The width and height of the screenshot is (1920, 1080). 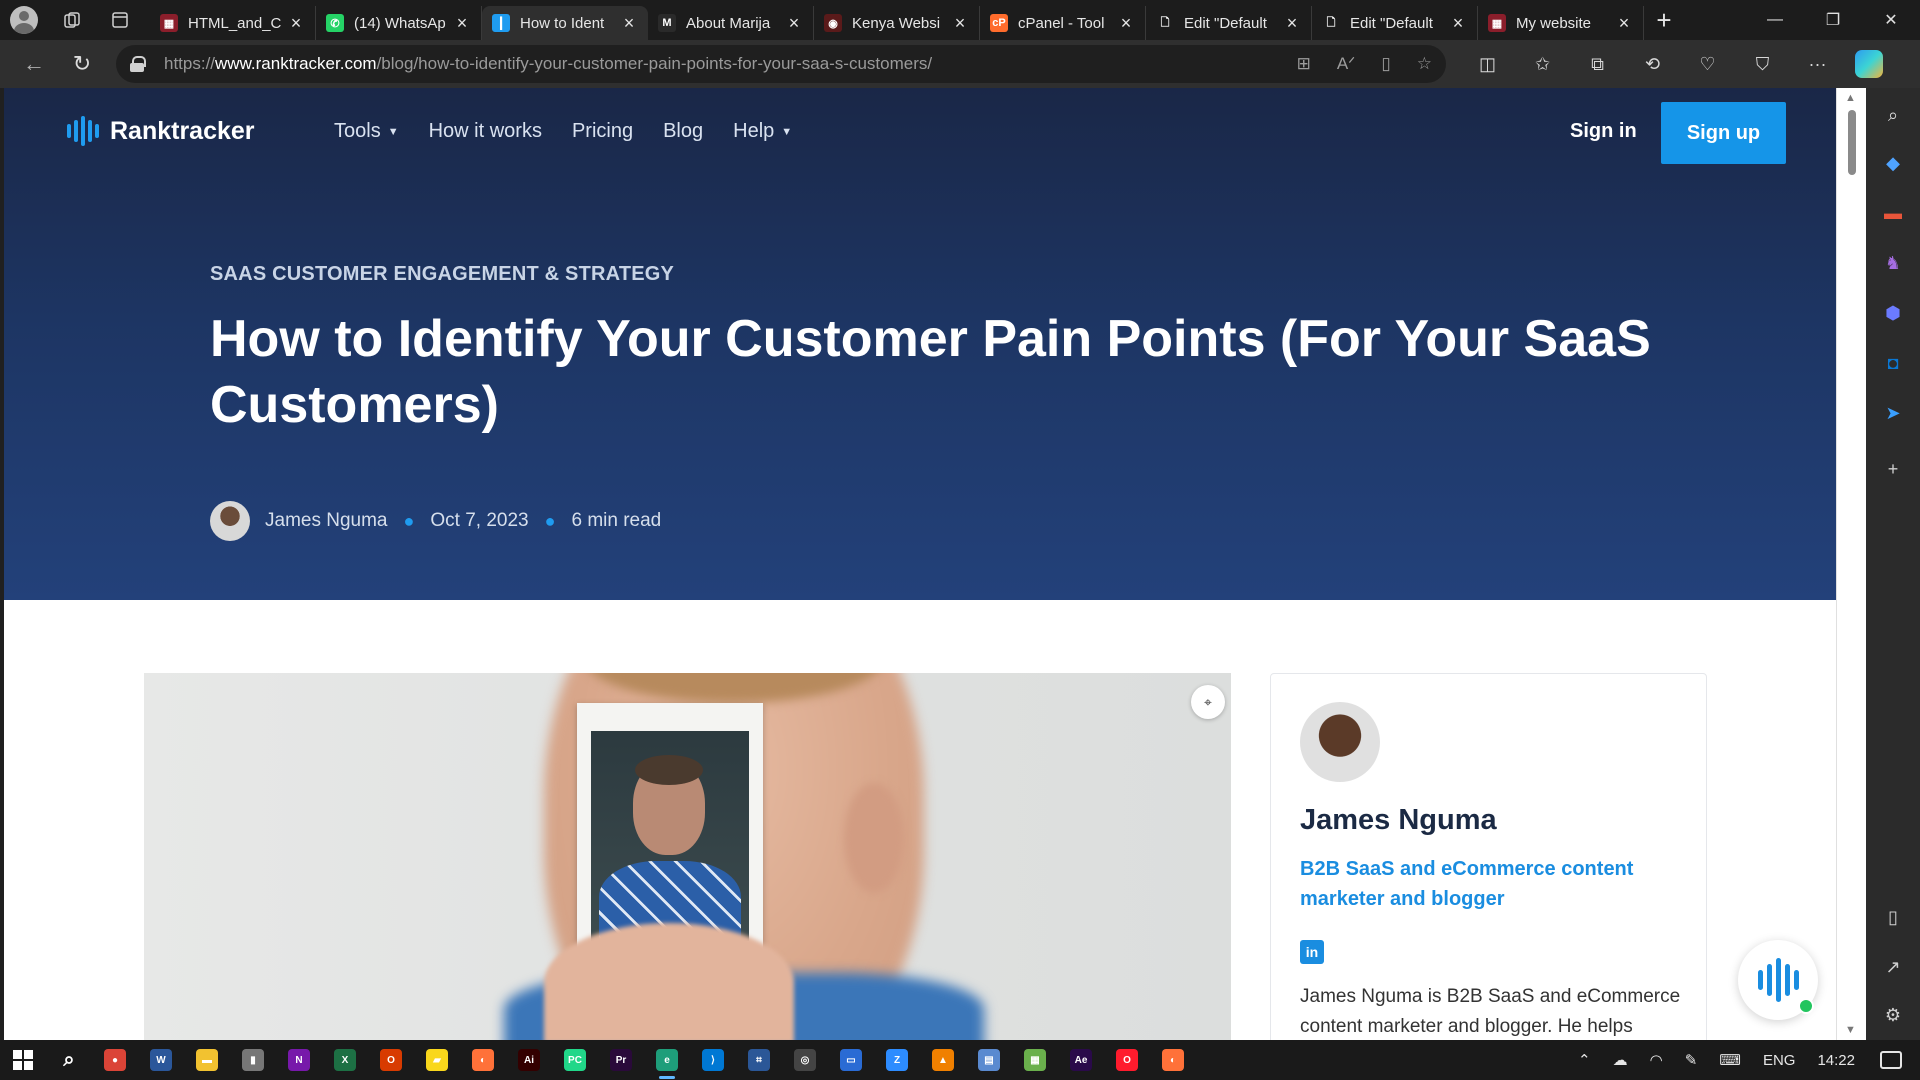 What do you see at coordinates (1833, 20) in the screenshot?
I see `restore-button: ❐` at bounding box center [1833, 20].